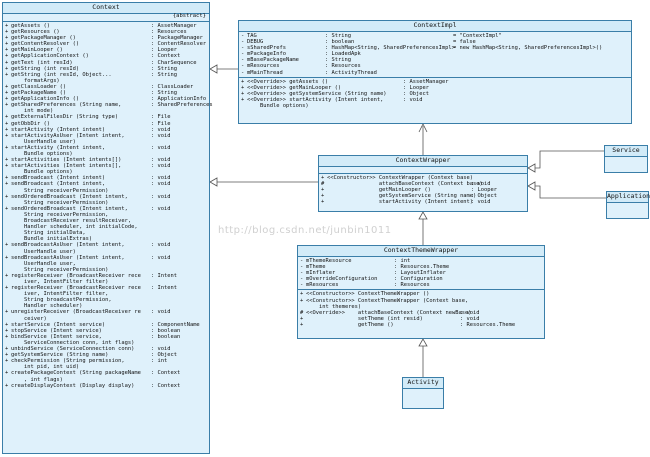 The height and width of the screenshot is (457, 650). What do you see at coordinates (159, 361) in the screenshot?
I see `member-type: : int` at bounding box center [159, 361].